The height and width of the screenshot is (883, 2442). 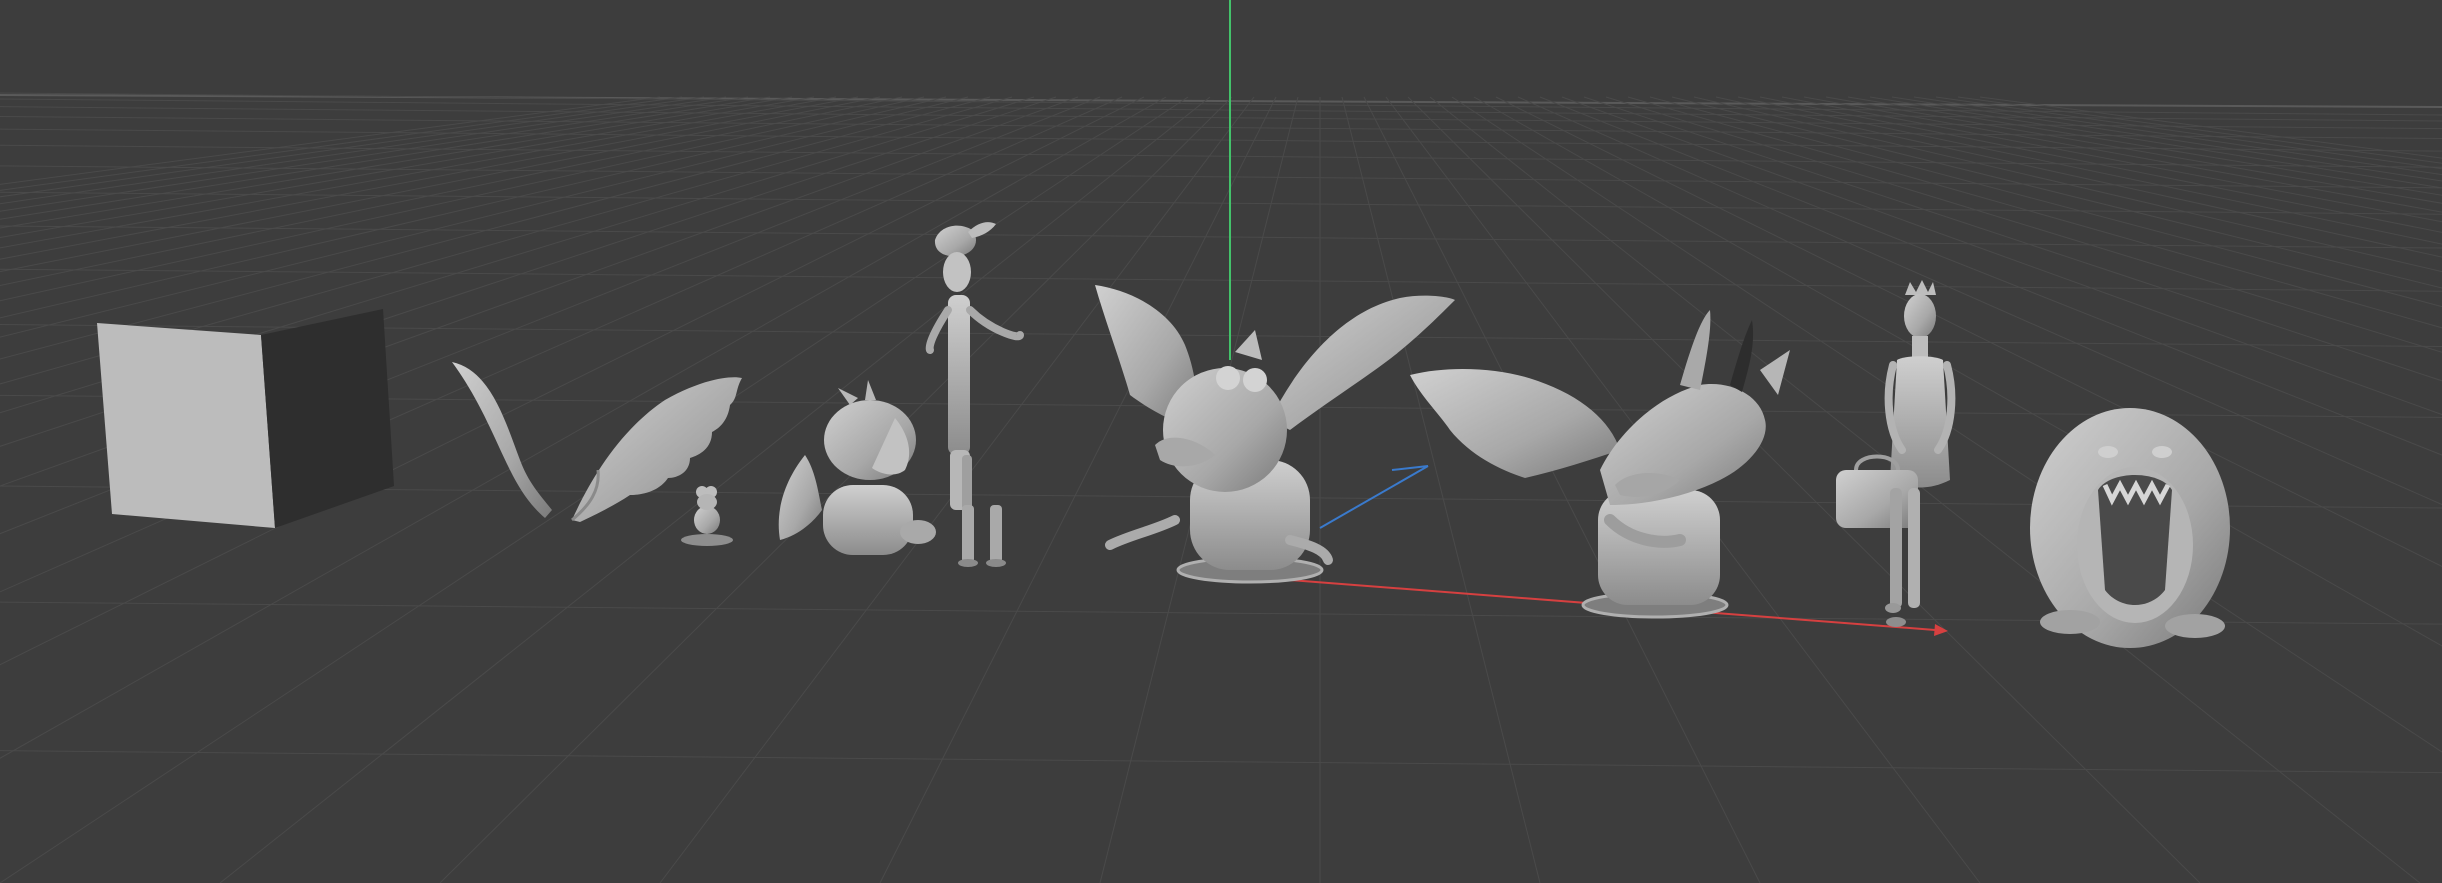 I want to click on baby-dragon-object, so click(x=857, y=467).